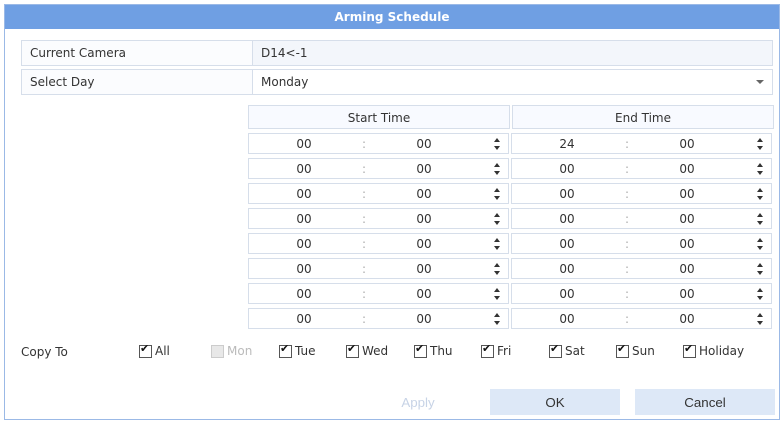  Describe the element at coordinates (643, 351) in the screenshot. I see `checkbox-label: Sun` at that location.